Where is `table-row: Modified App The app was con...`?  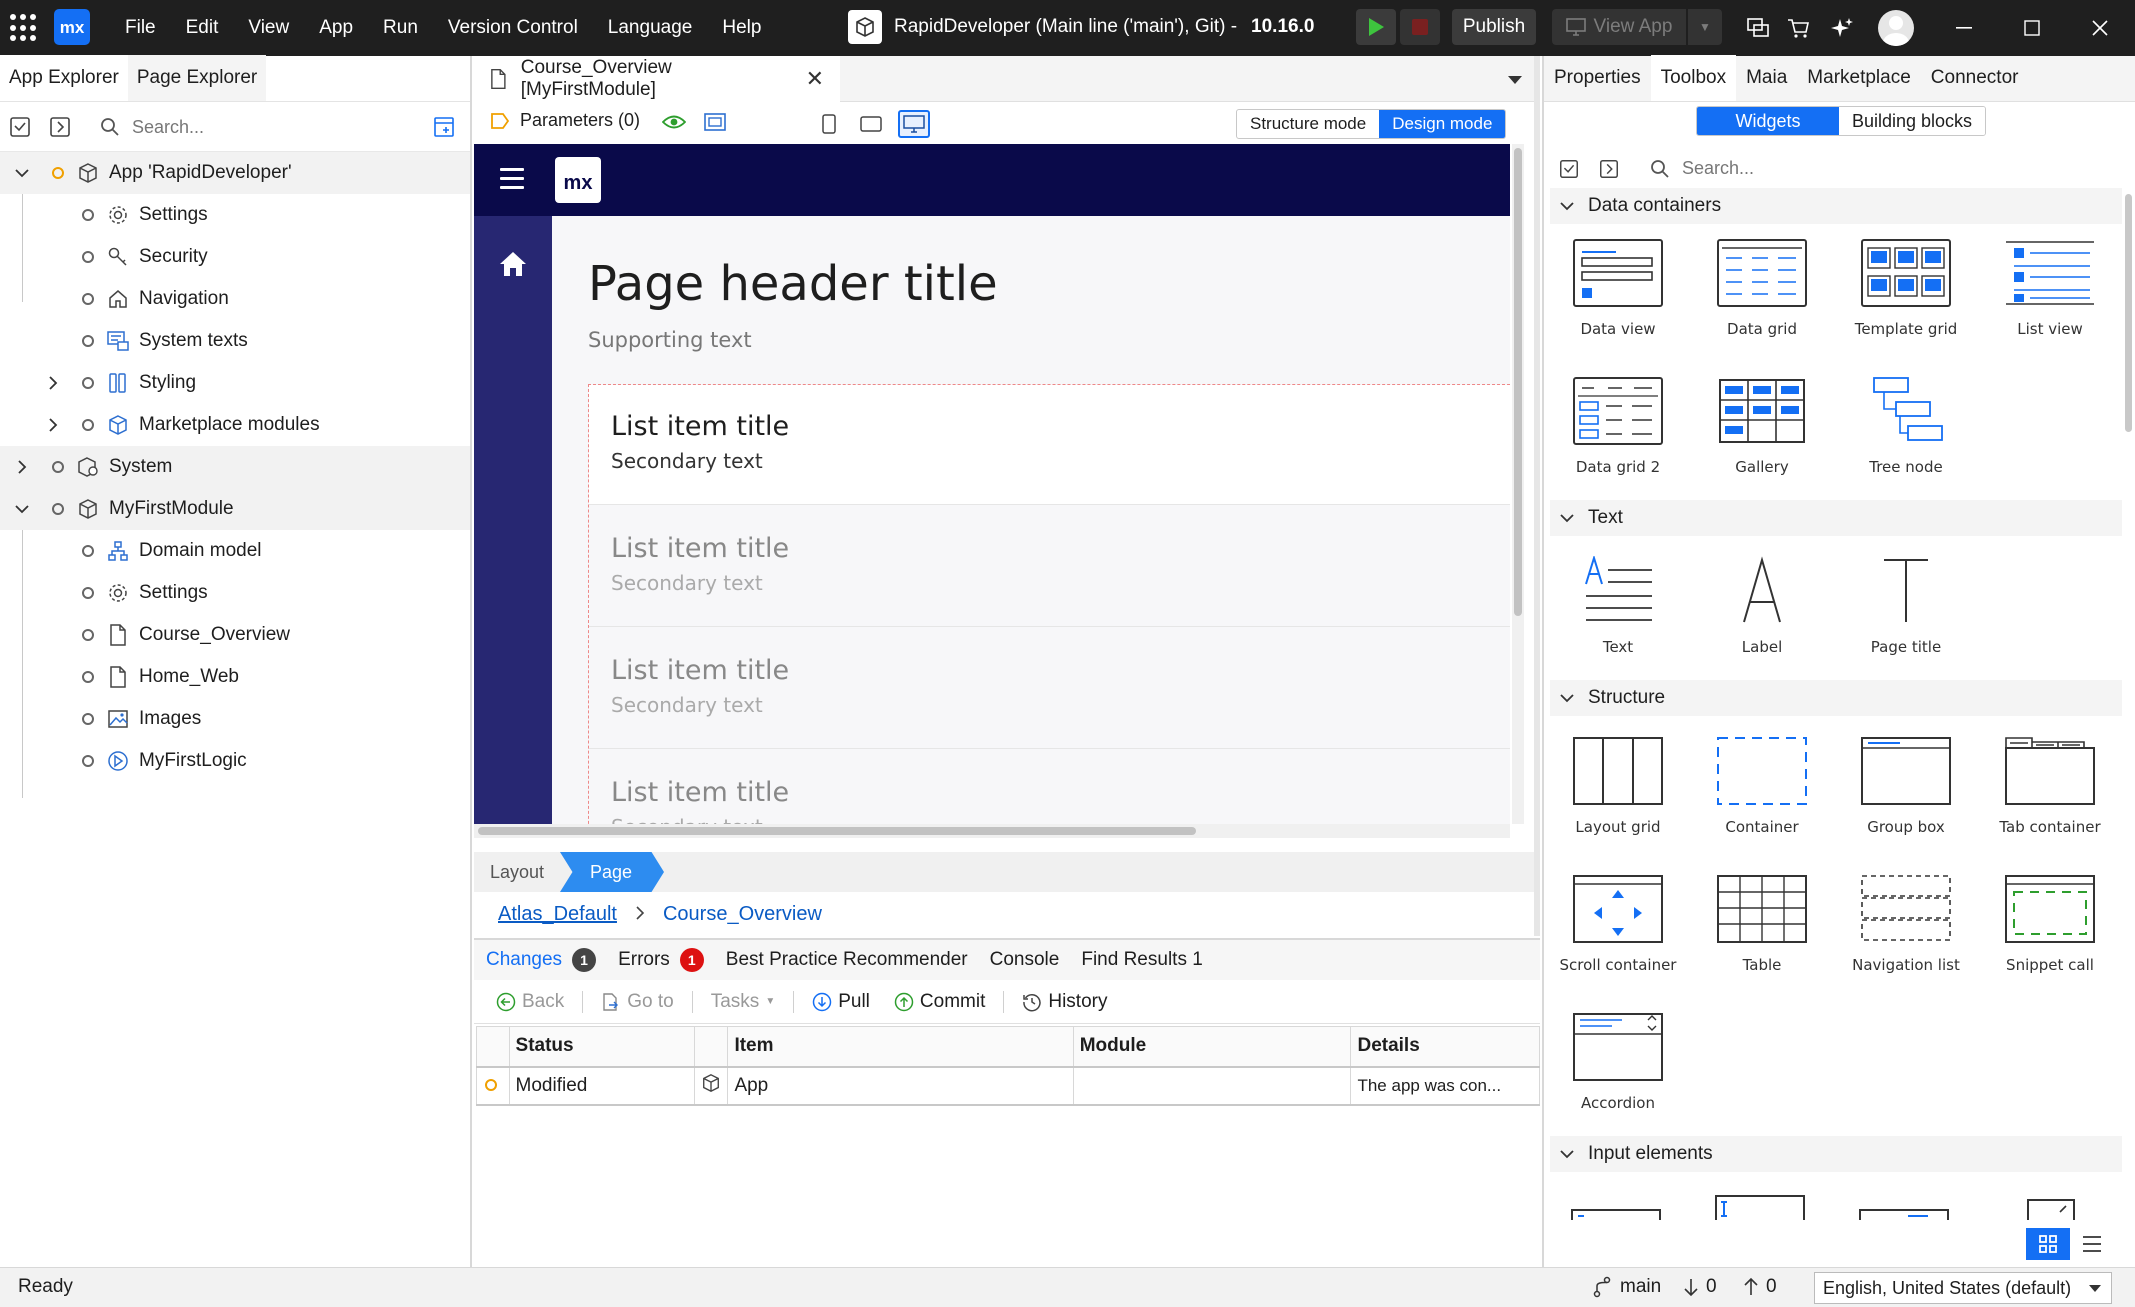 table-row: Modified App The app was con... is located at coordinates (1008, 1085).